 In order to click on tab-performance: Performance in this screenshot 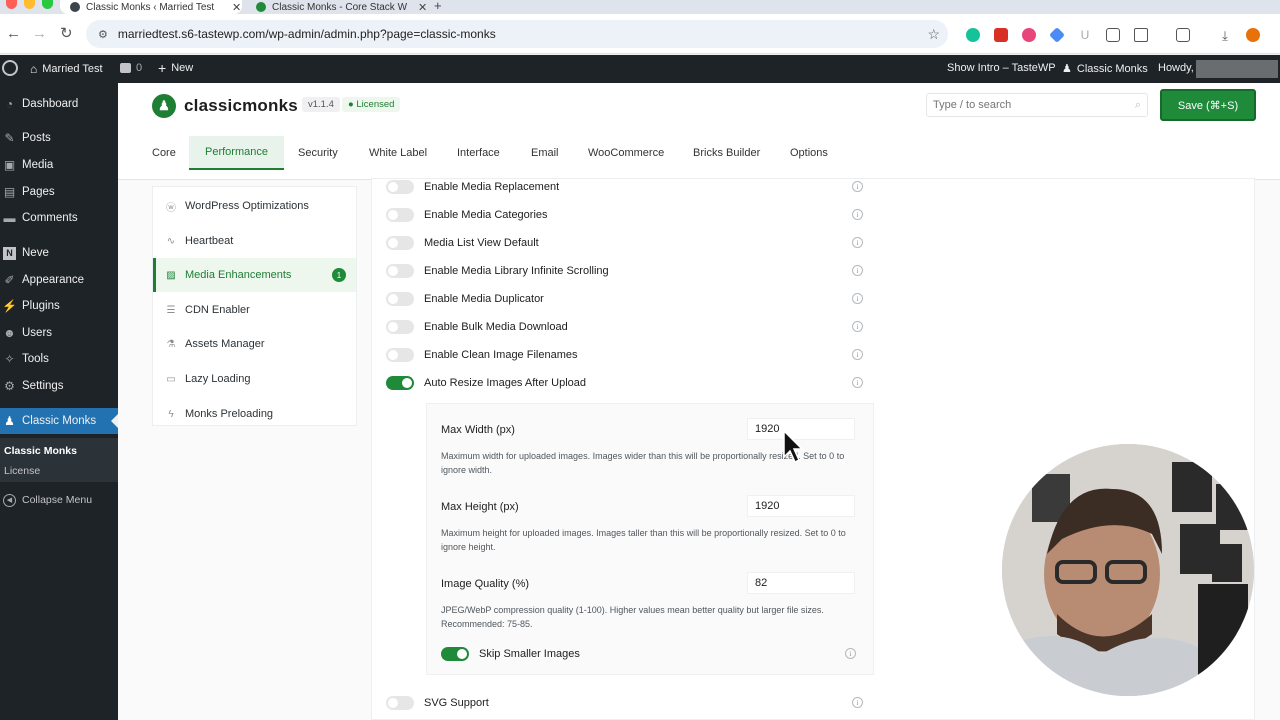, I will do `click(236, 153)`.